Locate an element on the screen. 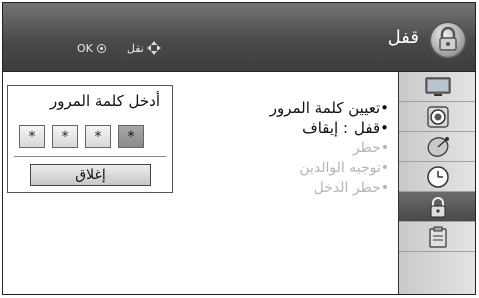 The width and height of the screenshot is (479, 298). audio-icon is located at coordinates (437, 116).